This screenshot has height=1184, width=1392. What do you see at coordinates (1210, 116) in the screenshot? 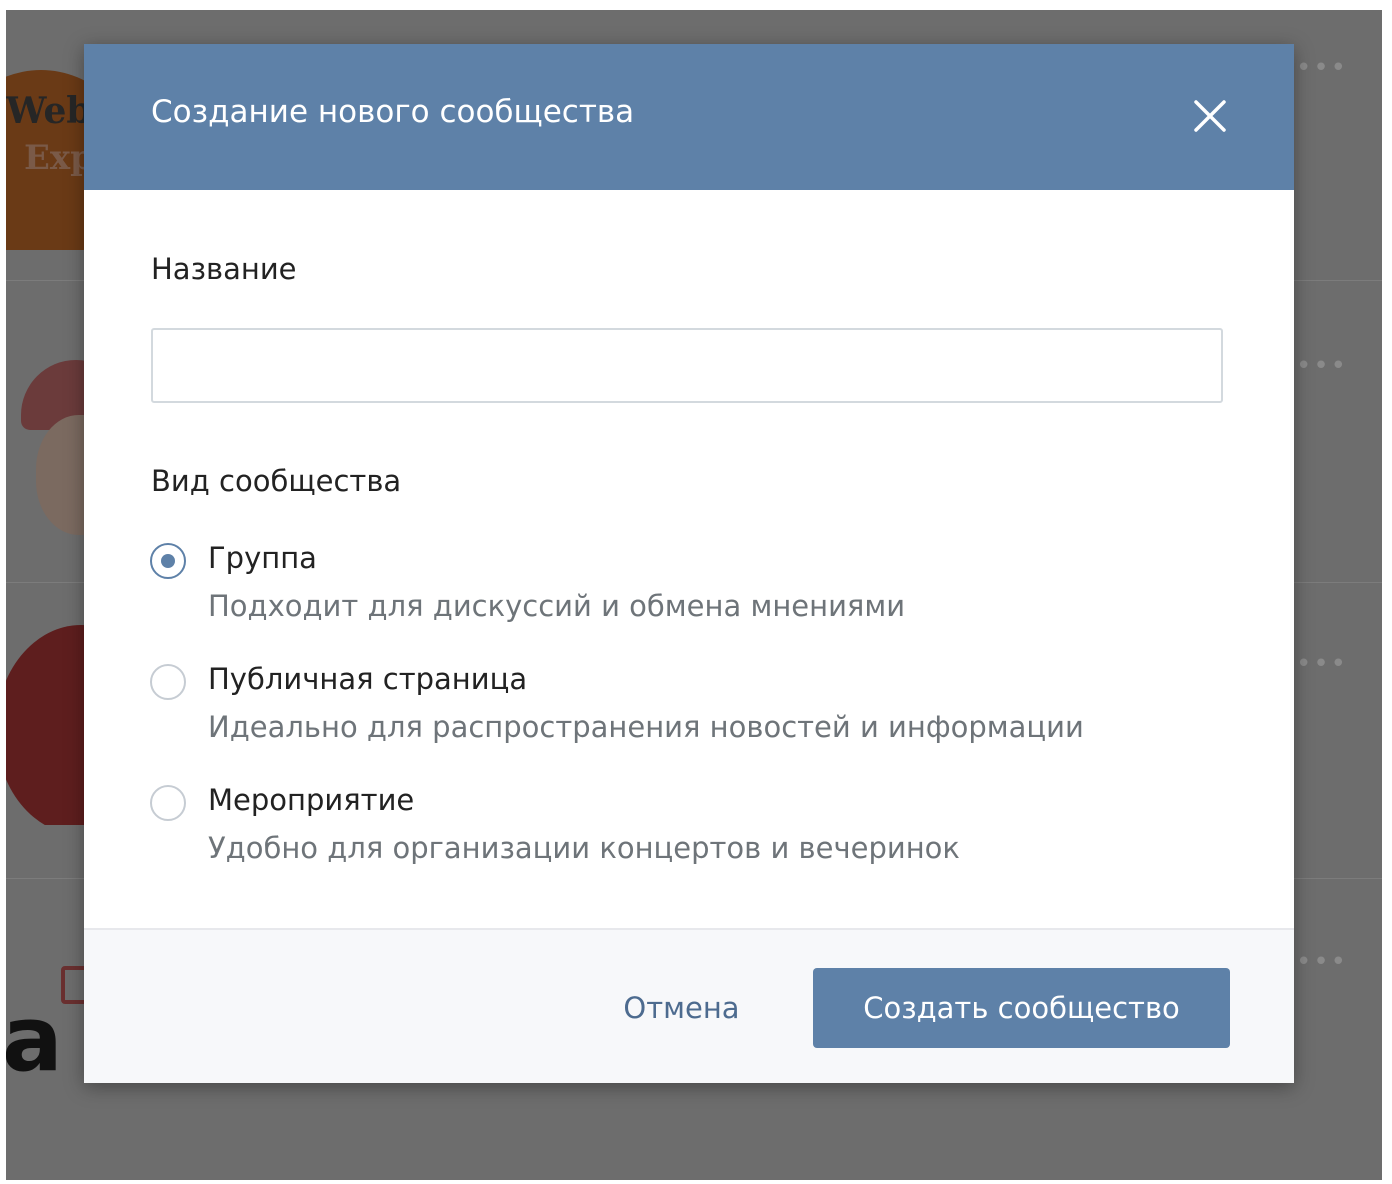
I see `close-icon` at bounding box center [1210, 116].